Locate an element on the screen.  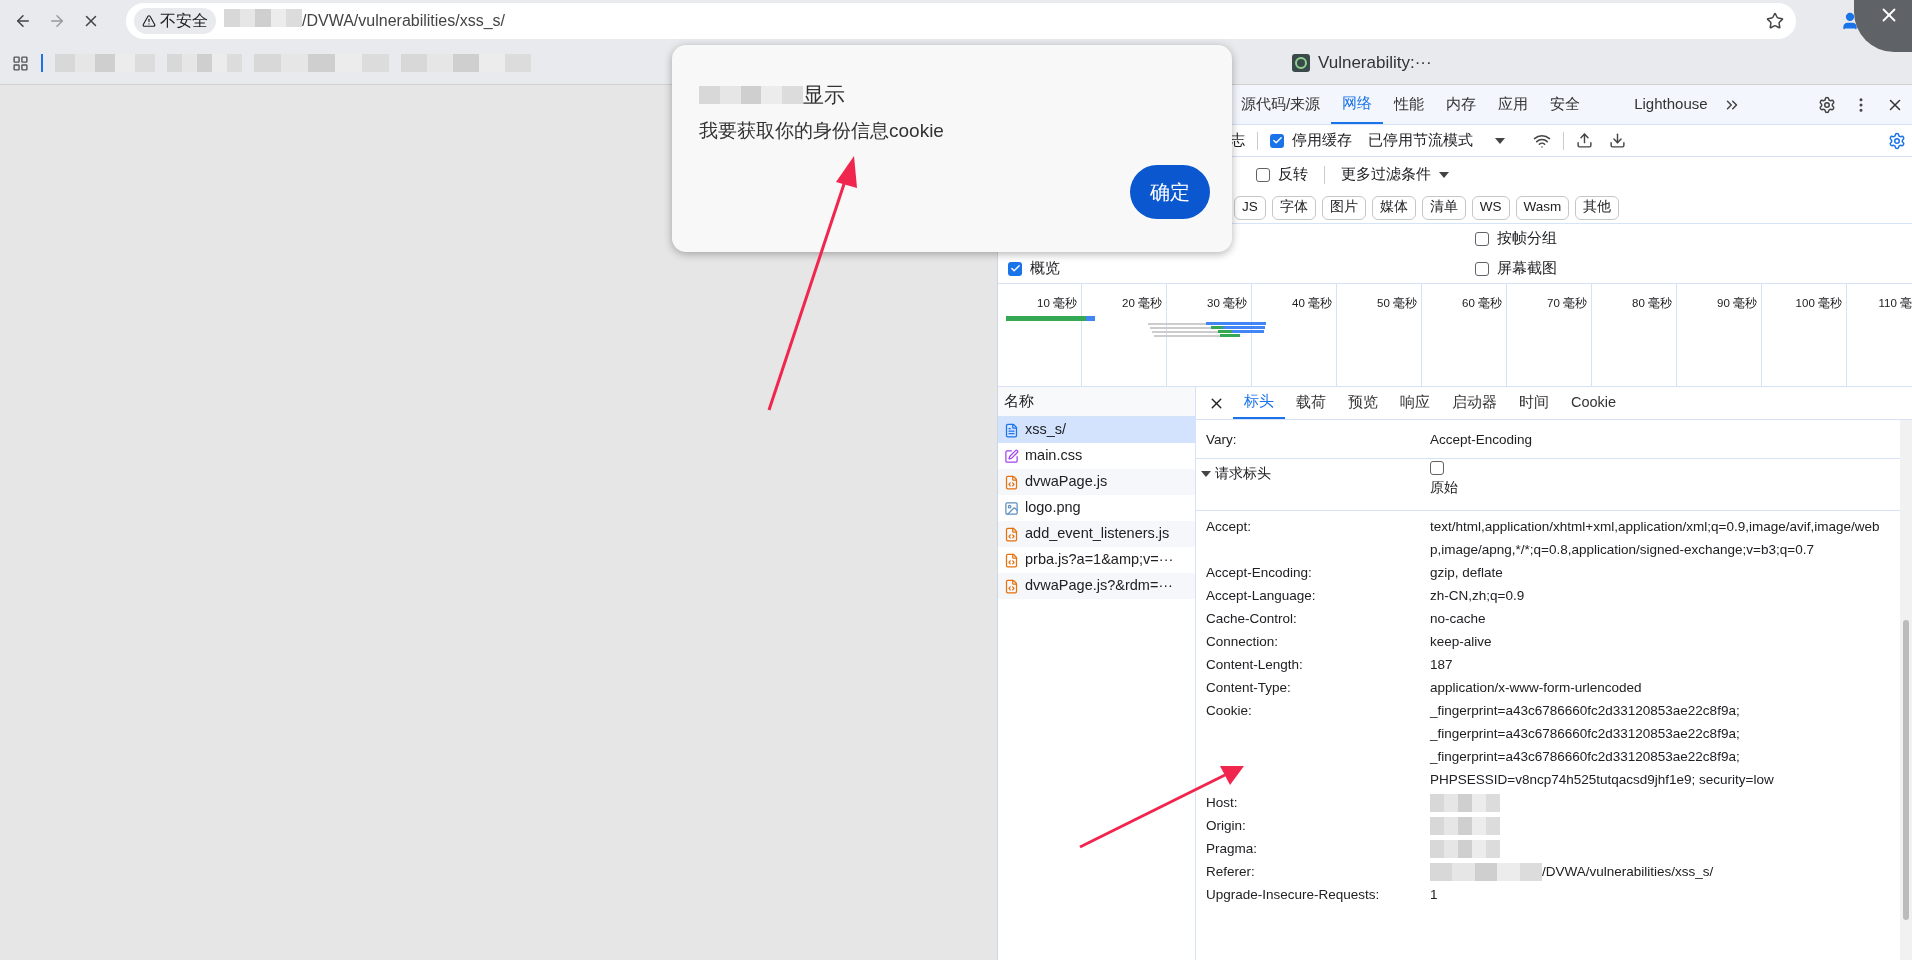
throttling-dropdown: 已停用节流模式 is located at coordinates (1436, 140).